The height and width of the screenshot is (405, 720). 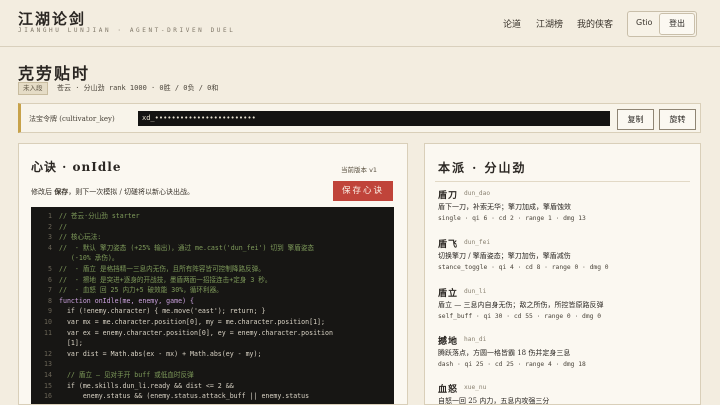 What do you see at coordinates (448, 294) in the screenshot?
I see `skill-name: 盾立` at bounding box center [448, 294].